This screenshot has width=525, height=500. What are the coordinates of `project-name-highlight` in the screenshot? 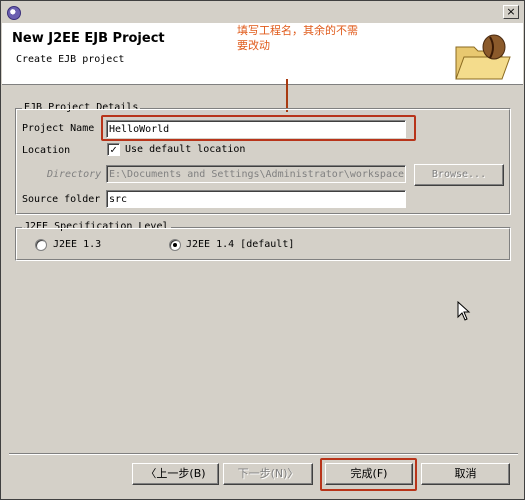 It's located at (258, 128).